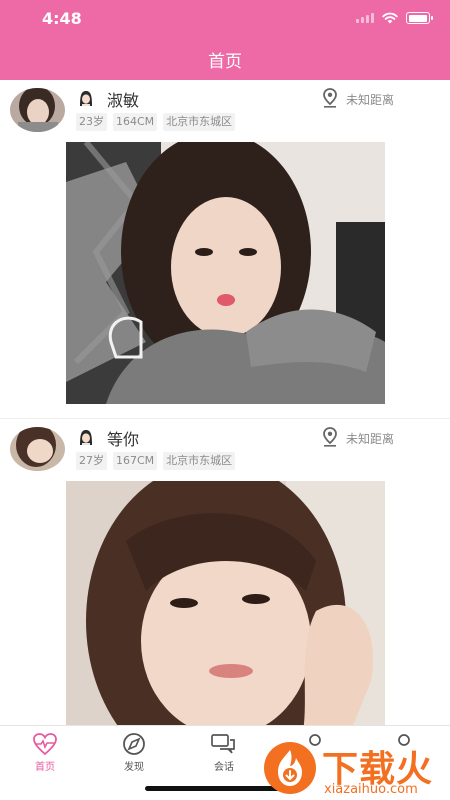 This screenshot has width=450, height=800. Describe the element at coordinates (134, 767) in the screenshot. I see `tab-label: 发现` at that location.